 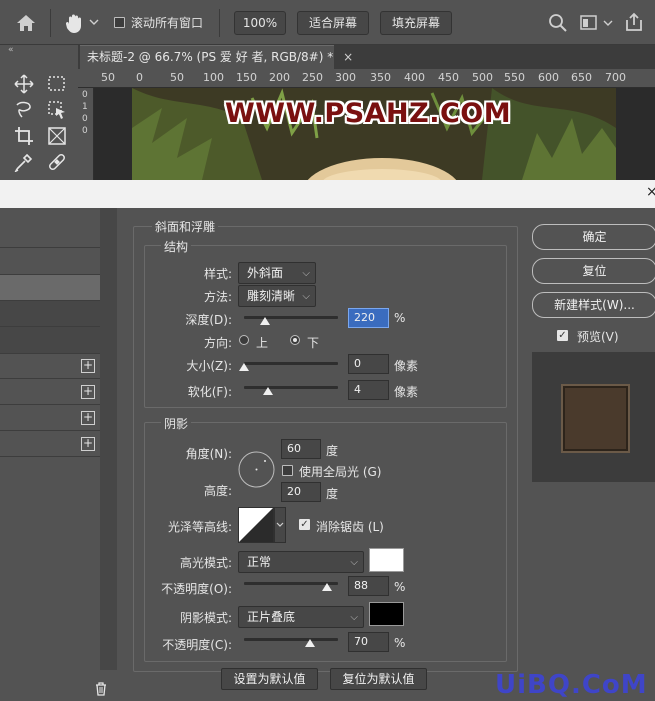 I want to click on anti-alias-label: 消除锯齿 (L), so click(x=350, y=527).